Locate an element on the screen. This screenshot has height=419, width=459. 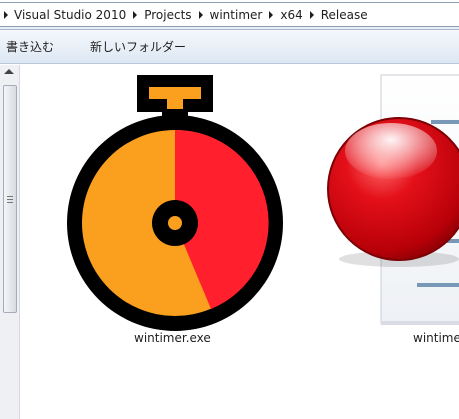
vertical-scrollbar is located at coordinates (10, 242).